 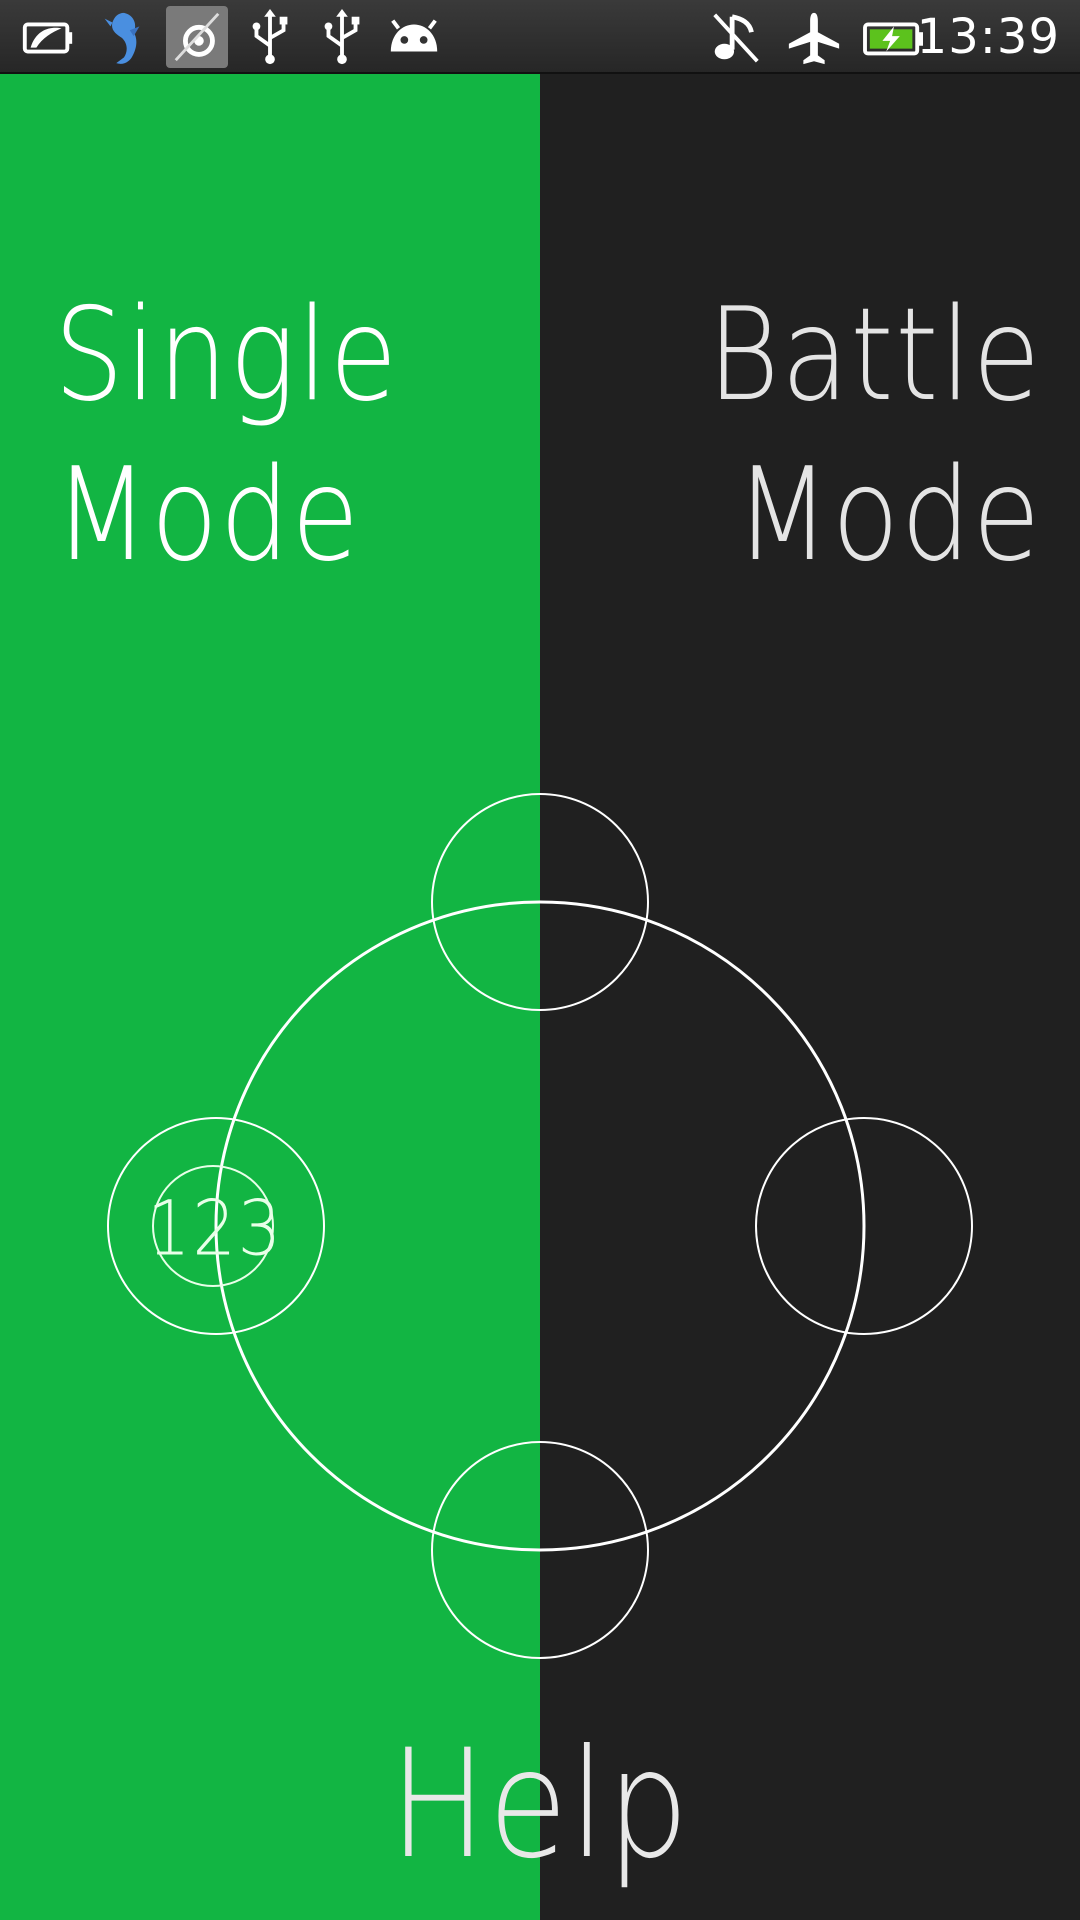 I want to click on music-off-icon, so click(x=736, y=38).